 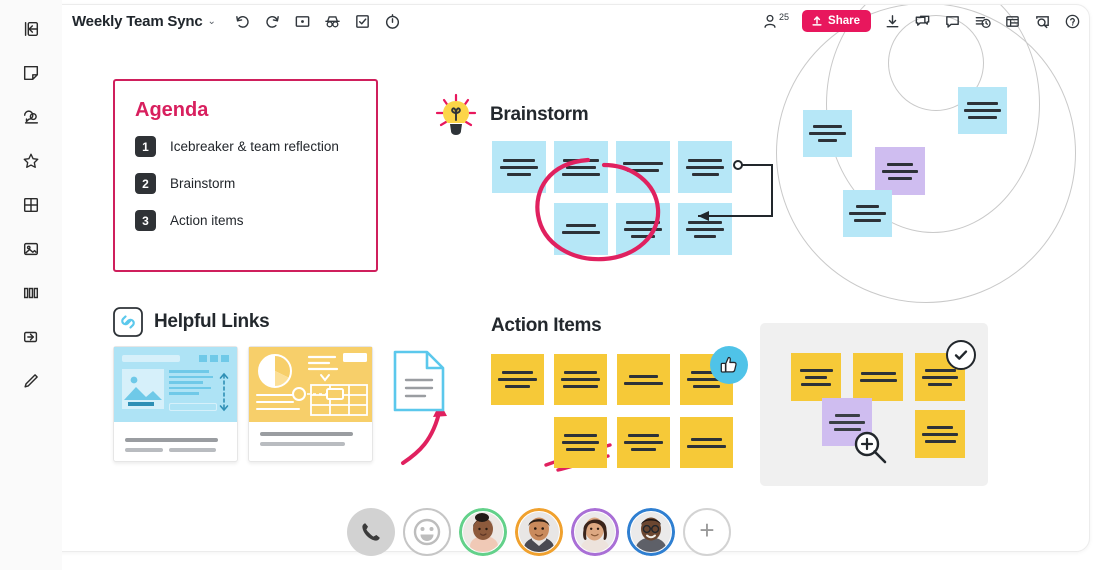 What do you see at coordinates (729, 365) in the screenshot?
I see `thumbs-up-reaction` at bounding box center [729, 365].